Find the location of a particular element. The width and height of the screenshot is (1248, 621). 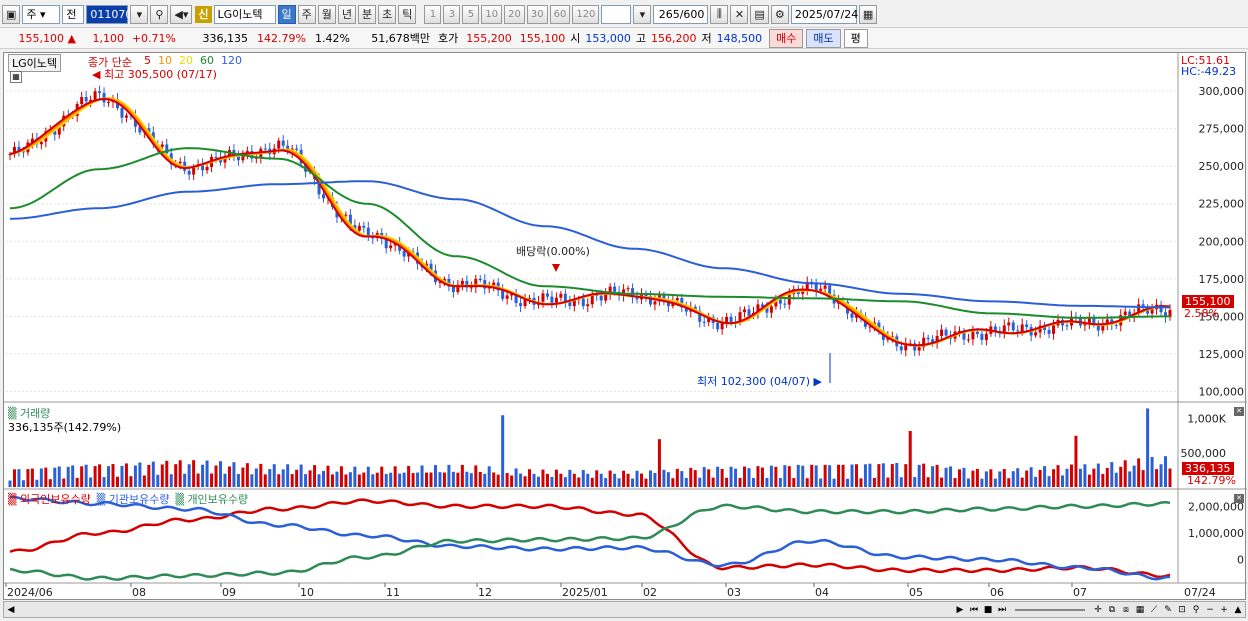

period-tab-6: 틱 is located at coordinates (407, 14).